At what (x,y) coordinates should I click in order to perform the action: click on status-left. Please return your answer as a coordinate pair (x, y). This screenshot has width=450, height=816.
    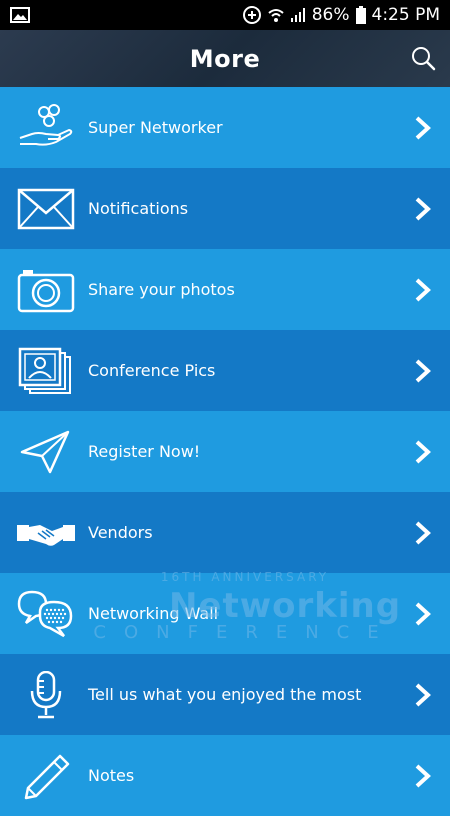
    Looking at the image, I should click on (20, 15).